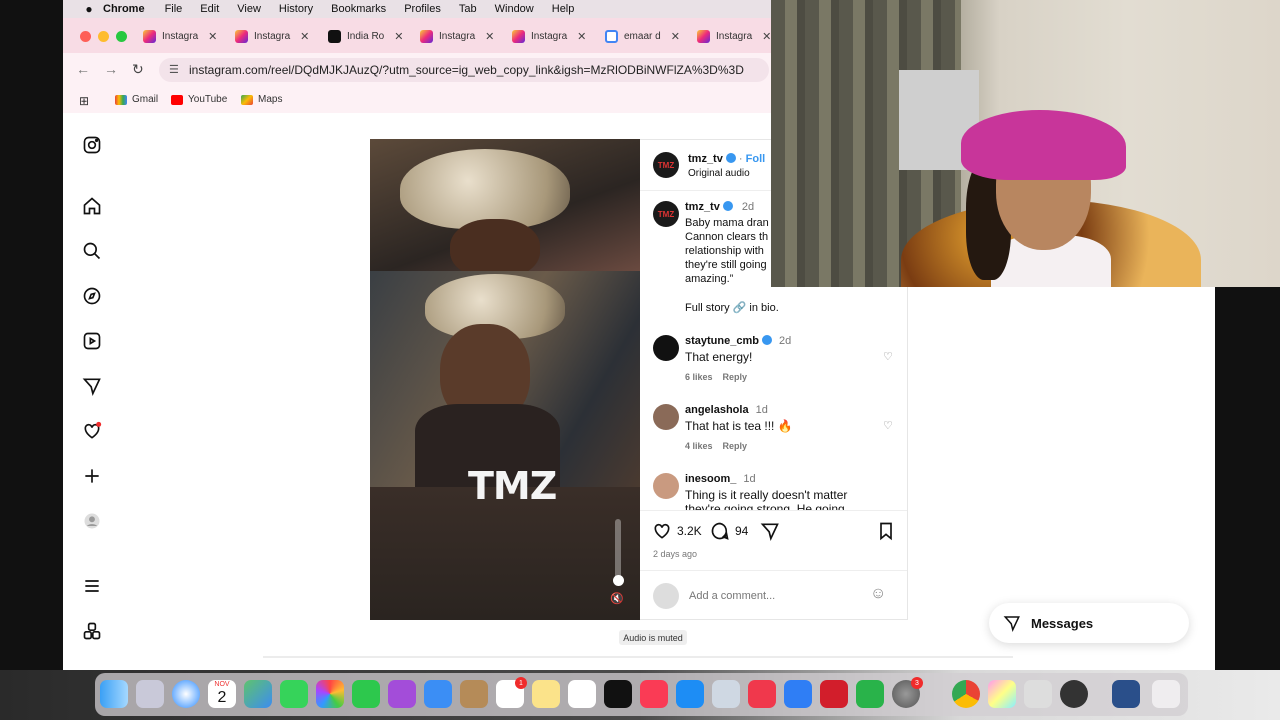 The height and width of the screenshot is (720, 1280). What do you see at coordinates (92, 476) in the screenshot?
I see `create-plus-icon` at bounding box center [92, 476].